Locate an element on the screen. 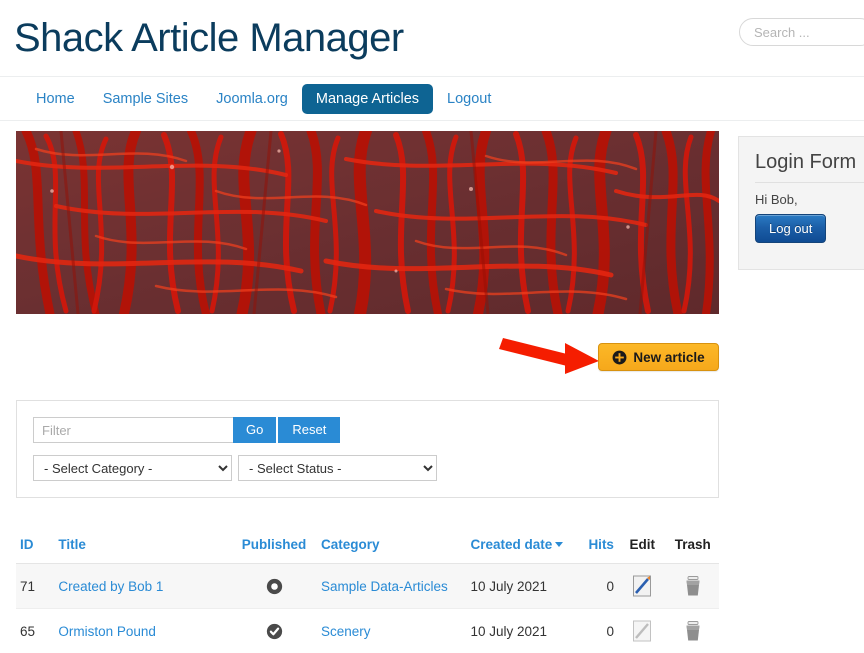  nav-item-sample-sites: Sample Sites is located at coordinates (145, 99).